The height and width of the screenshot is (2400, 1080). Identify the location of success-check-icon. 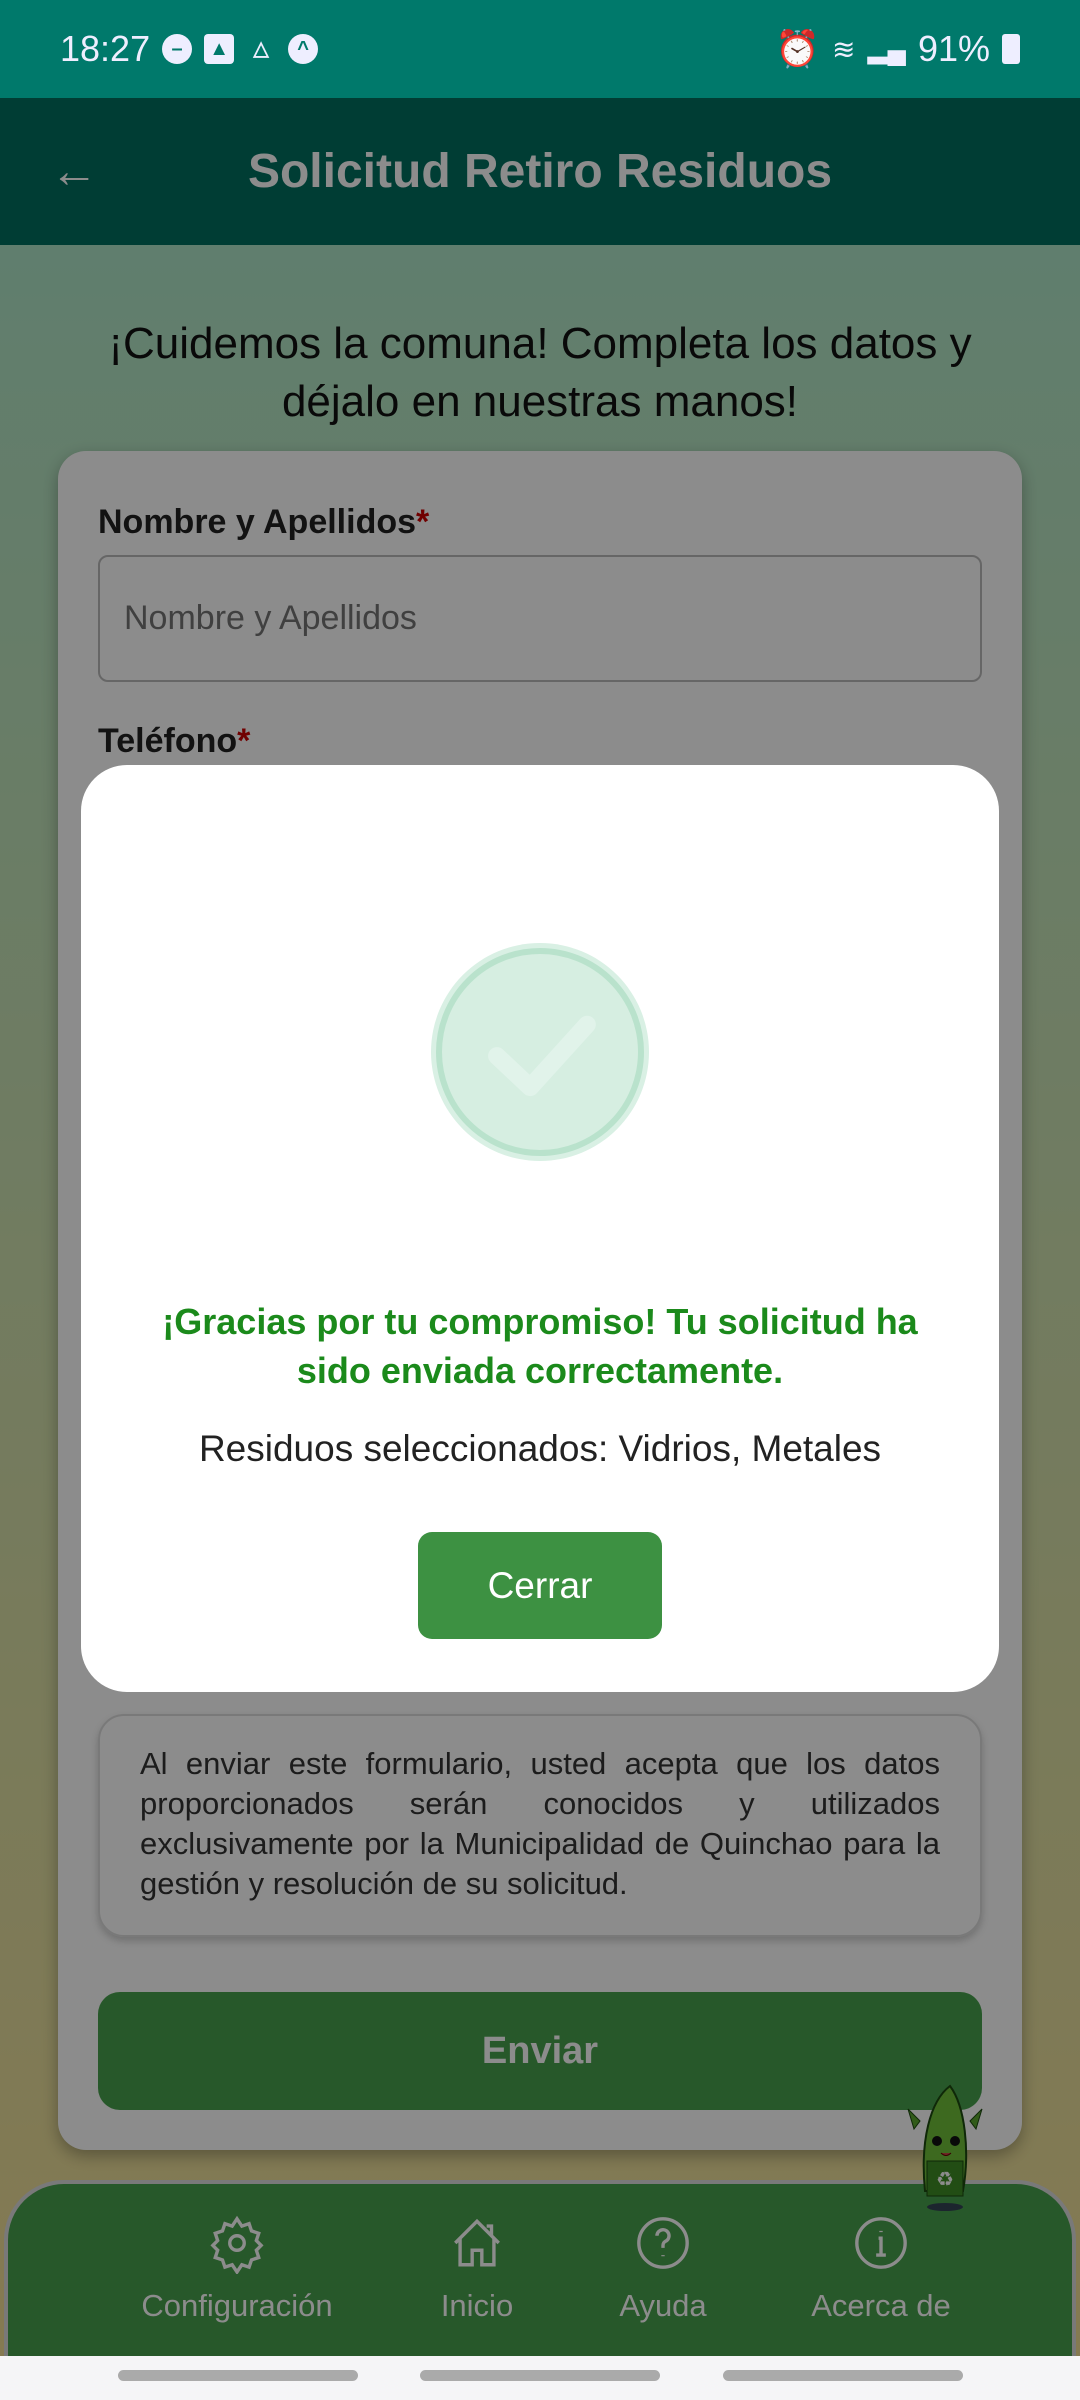
(540, 1052).